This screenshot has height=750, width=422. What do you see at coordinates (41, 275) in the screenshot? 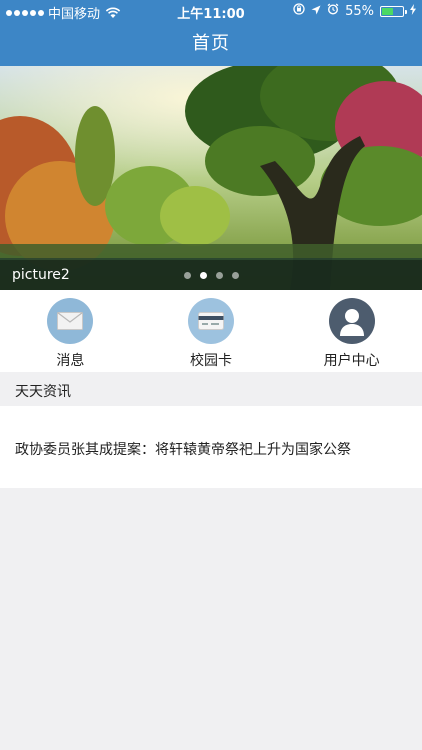
I see `banner-caption: picture2` at bounding box center [41, 275].